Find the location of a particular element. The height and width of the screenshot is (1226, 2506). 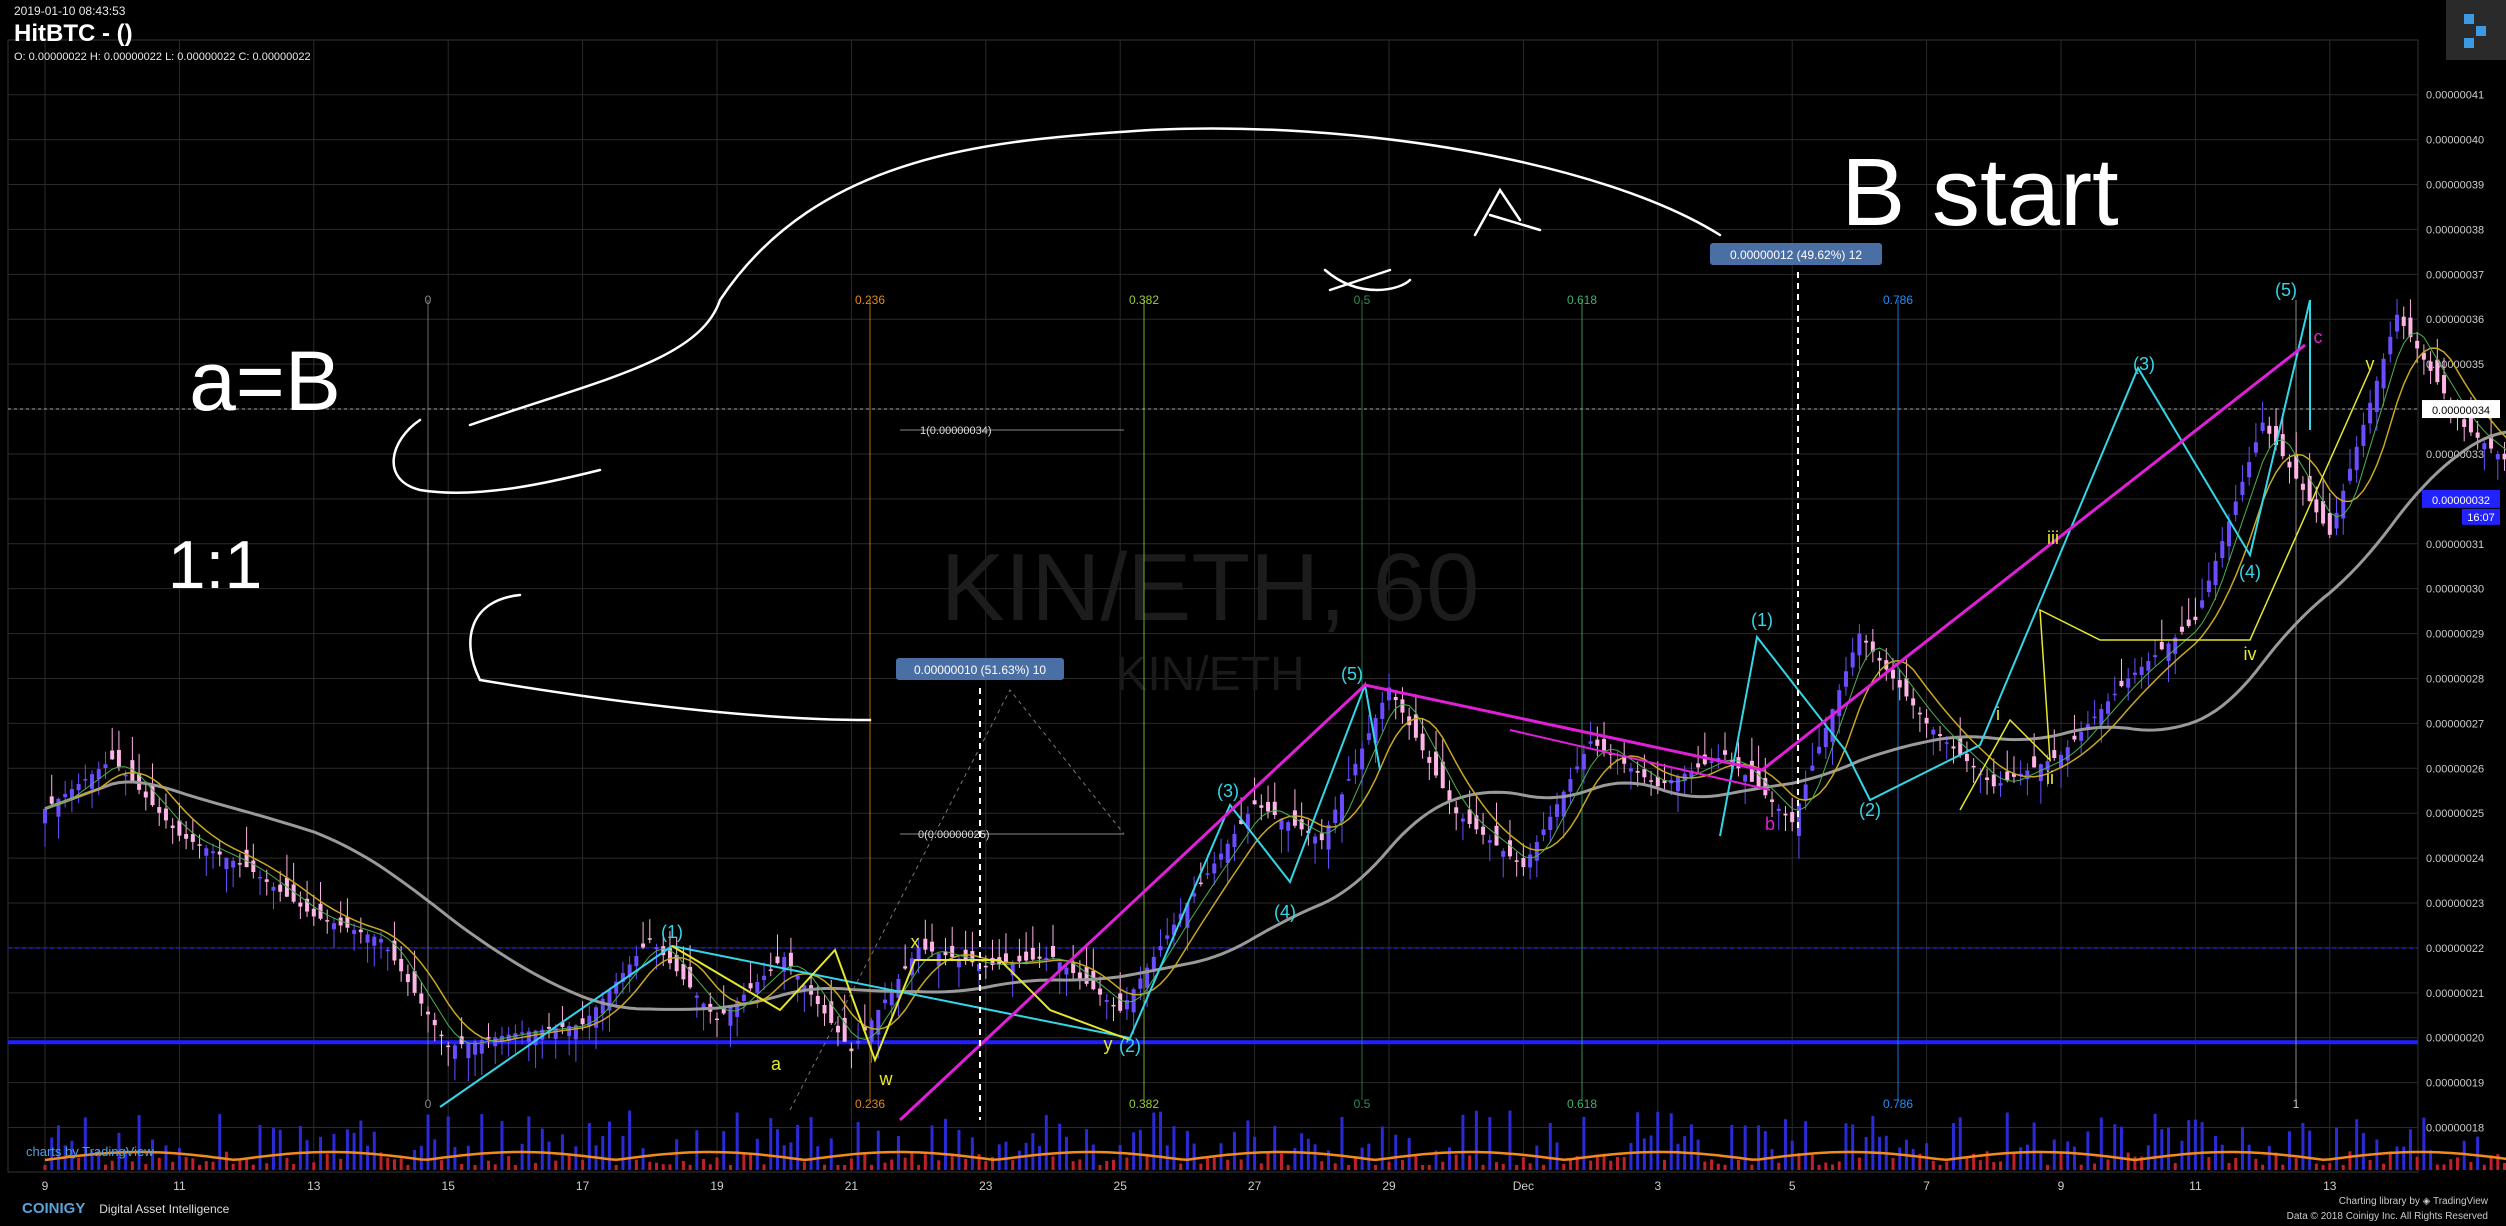

wave-label: (3) is located at coordinates (2144, 364).